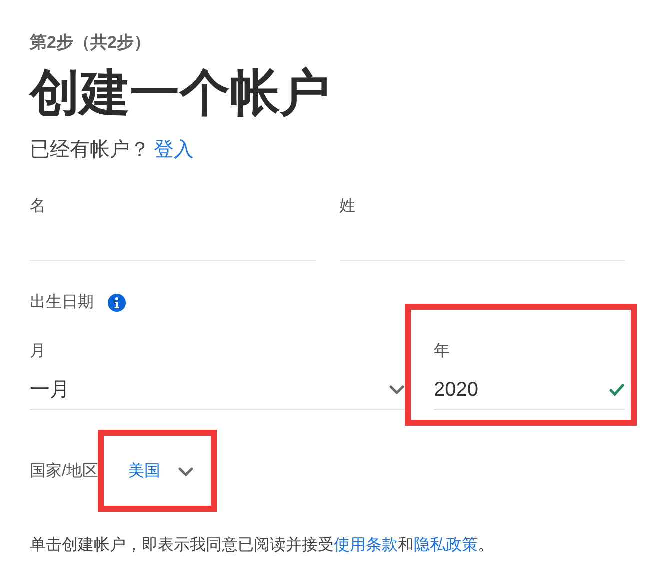 The height and width of the screenshot is (585, 657). I want to click on signin-link: 登入, so click(174, 150).